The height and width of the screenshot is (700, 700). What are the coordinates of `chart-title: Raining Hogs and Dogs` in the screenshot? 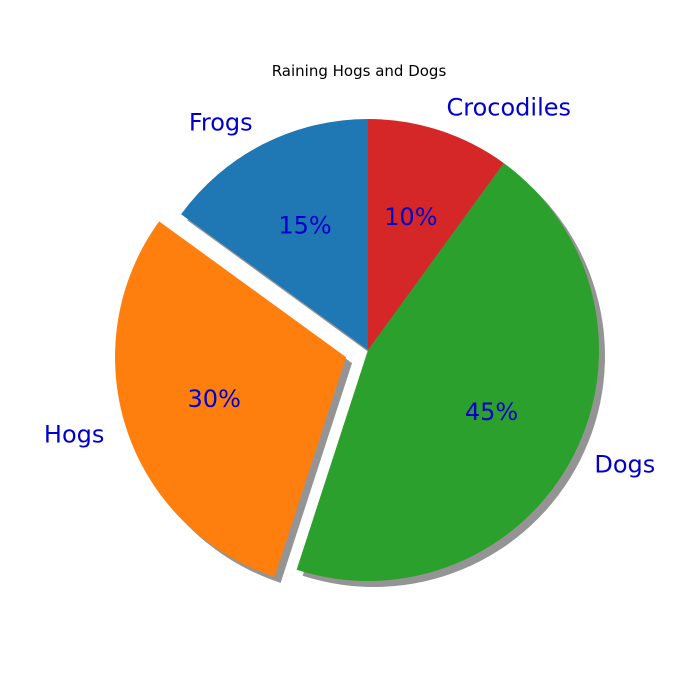 It's located at (359, 71).